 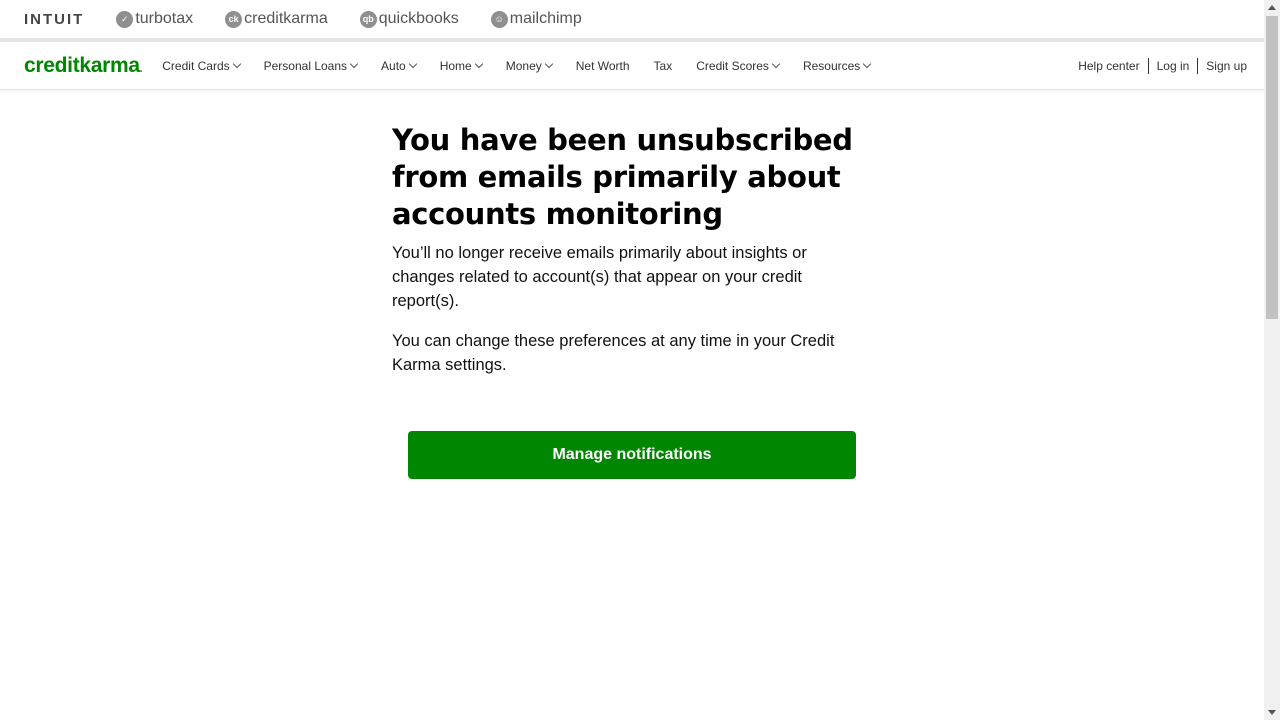 What do you see at coordinates (545, 18) in the screenshot?
I see `mailchimp-label: mailchimp` at bounding box center [545, 18].